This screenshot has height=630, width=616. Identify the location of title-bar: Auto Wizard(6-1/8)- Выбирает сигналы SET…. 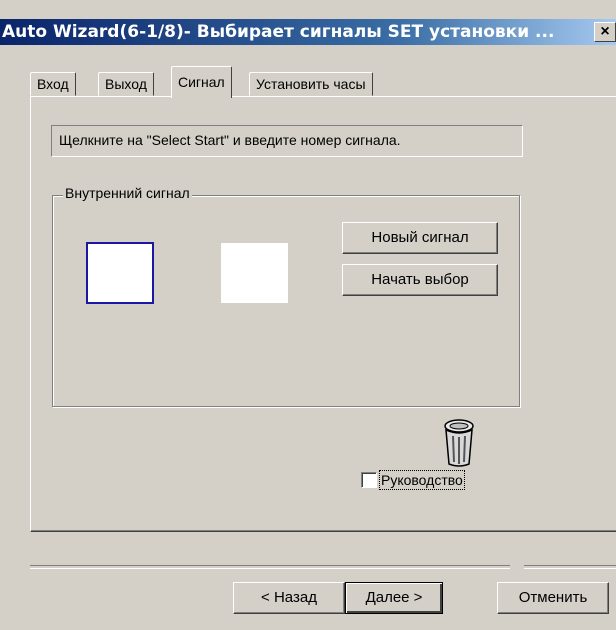
(308, 32).